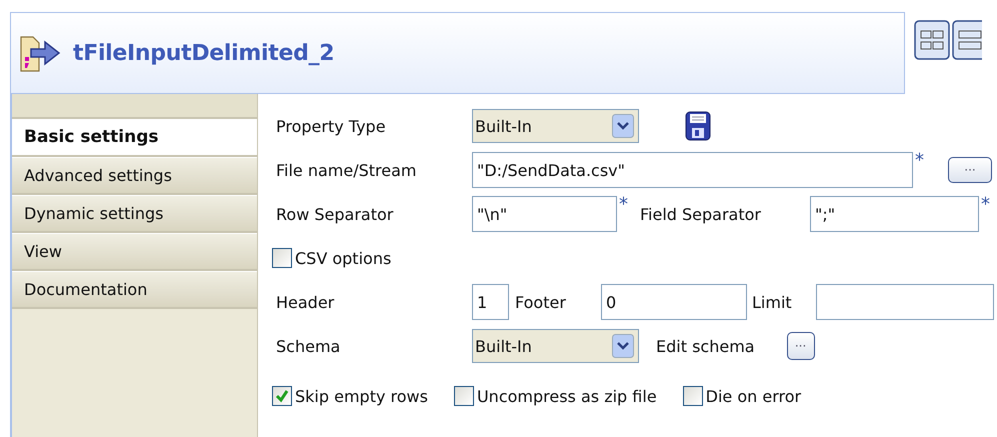 The width and height of the screenshot is (997, 437). What do you see at coordinates (772, 302) in the screenshot?
I see `field-label: Limit` at bounding box center [772, 302].